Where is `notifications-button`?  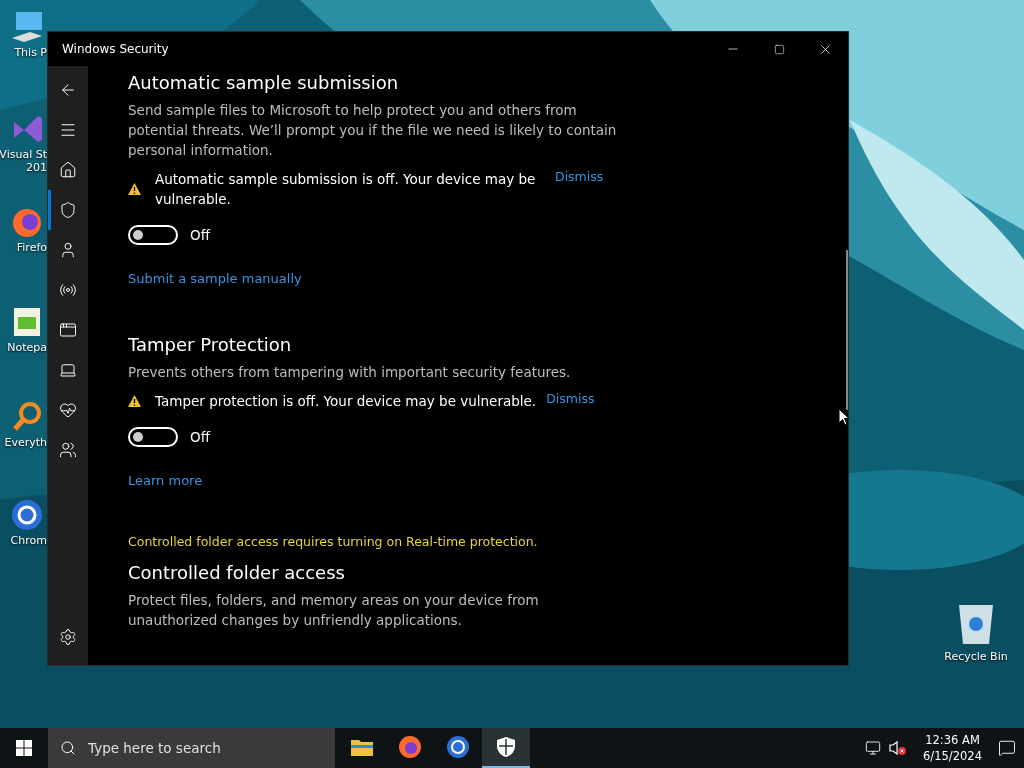
notifications-button is located at coordinates (1007, 748).